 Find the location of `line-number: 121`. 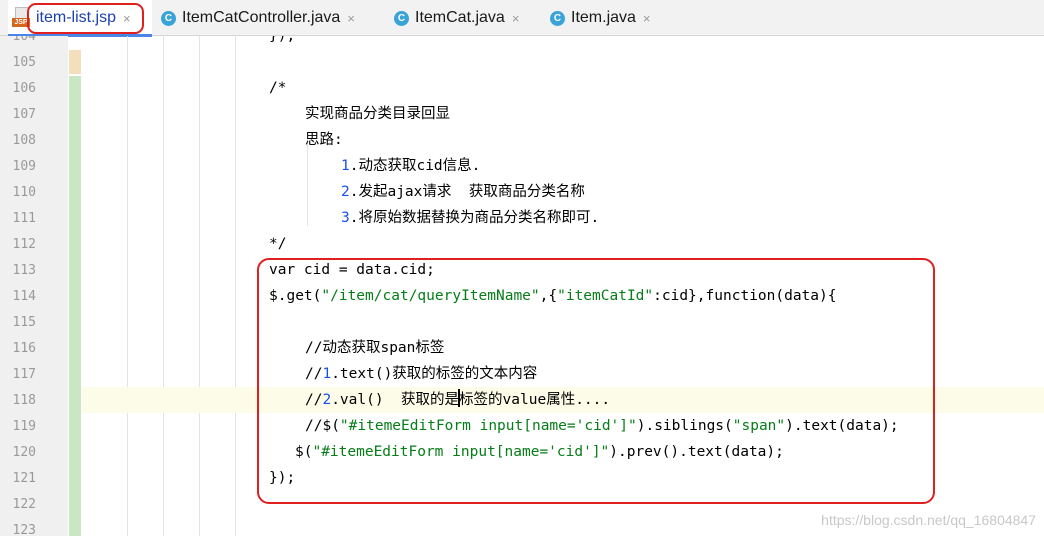

line-number: 121 is located at coordinates (24, 478).